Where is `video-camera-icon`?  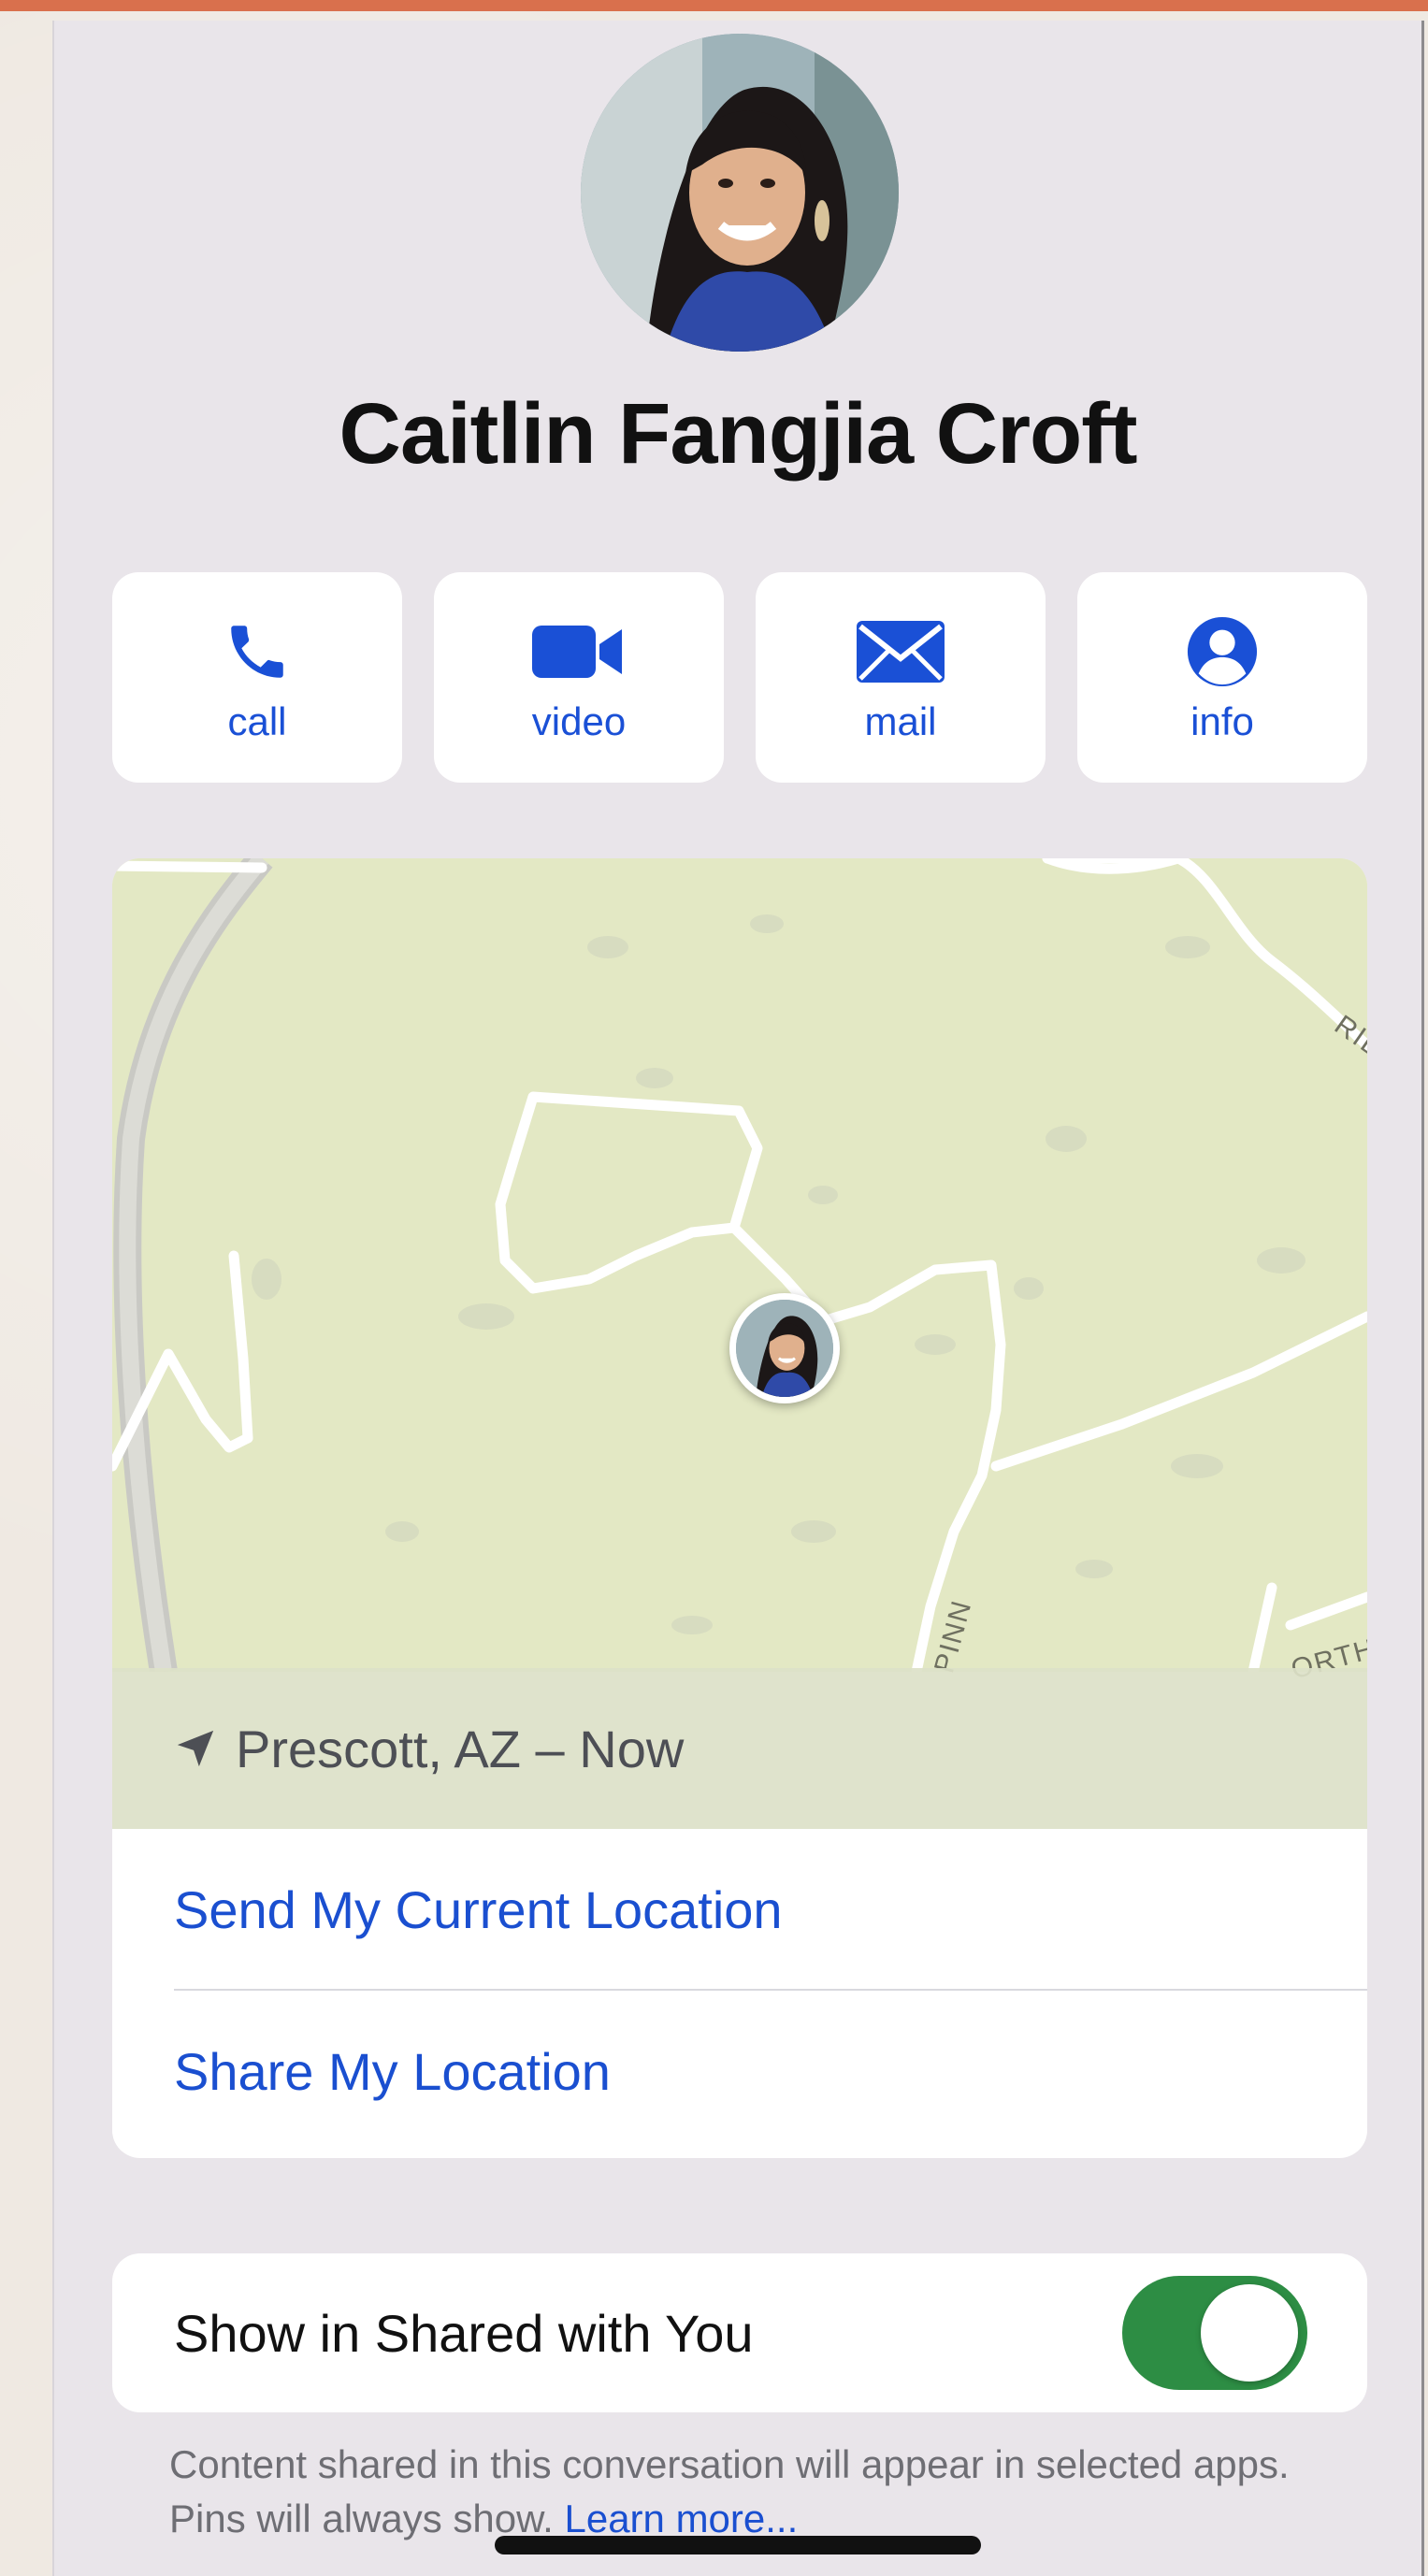 video-camera-icon is located at coordinates (579, 651).